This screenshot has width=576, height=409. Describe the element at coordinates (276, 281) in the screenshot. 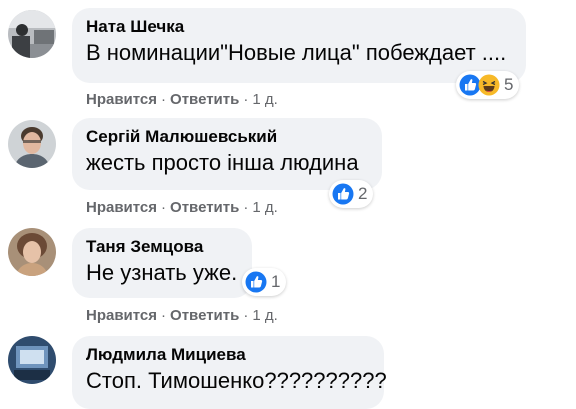

I see `reaction-count: 1` at that location.